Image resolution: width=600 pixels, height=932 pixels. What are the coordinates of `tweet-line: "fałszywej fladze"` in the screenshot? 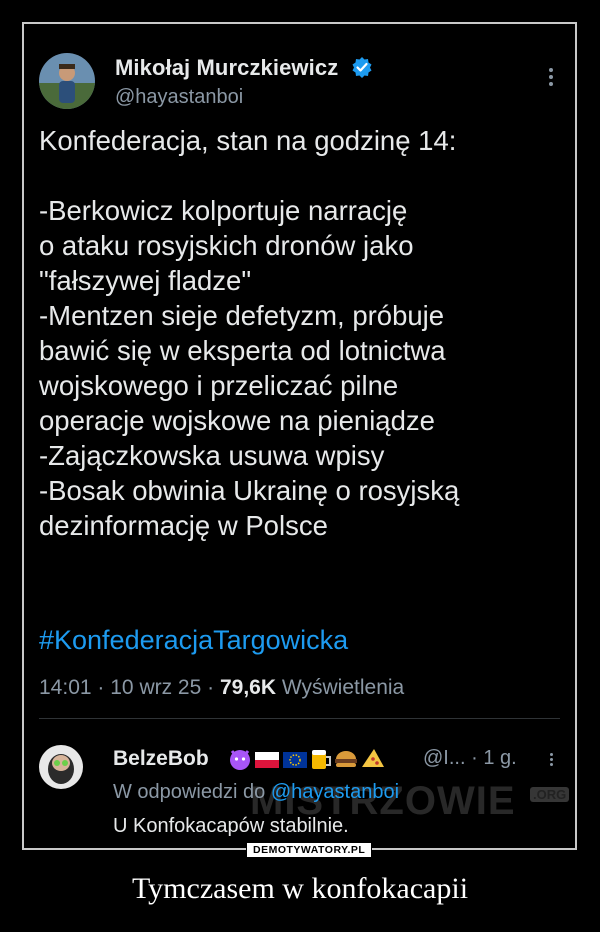 It's located at (145, 280).